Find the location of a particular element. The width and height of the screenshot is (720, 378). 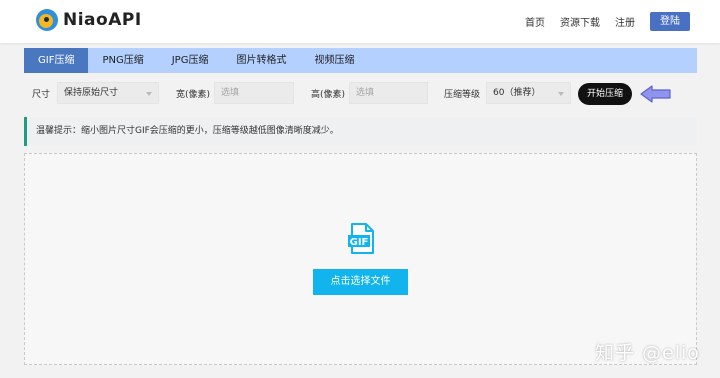

logo: NiaoAPI is located at coordinates (89, 20).